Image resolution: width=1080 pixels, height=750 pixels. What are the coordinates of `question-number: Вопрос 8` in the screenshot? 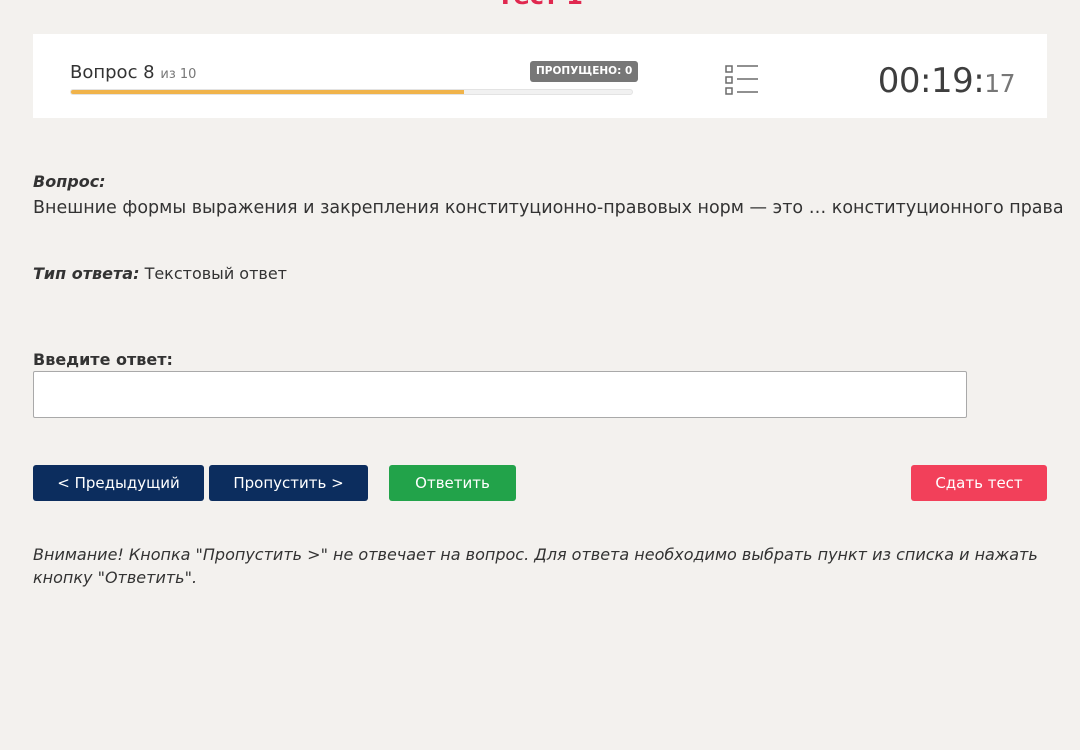 It's located at (112, 72).